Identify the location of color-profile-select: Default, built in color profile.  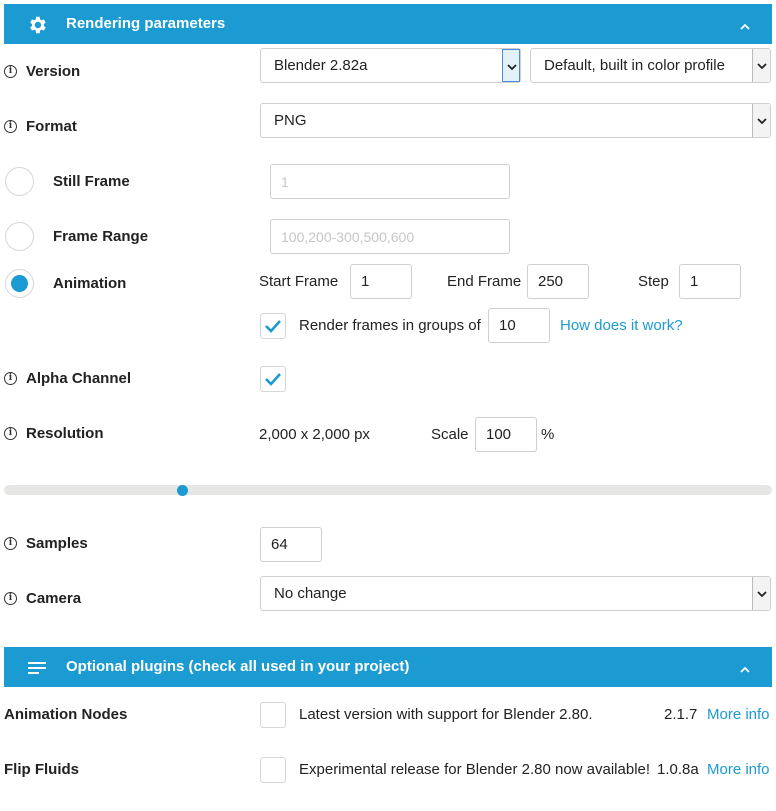
(650, 65).